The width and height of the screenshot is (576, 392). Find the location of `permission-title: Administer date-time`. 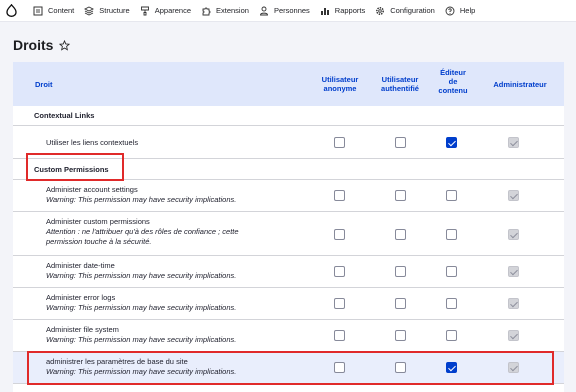

permission-title: Administer date-time is located at coordinates (80, 265).